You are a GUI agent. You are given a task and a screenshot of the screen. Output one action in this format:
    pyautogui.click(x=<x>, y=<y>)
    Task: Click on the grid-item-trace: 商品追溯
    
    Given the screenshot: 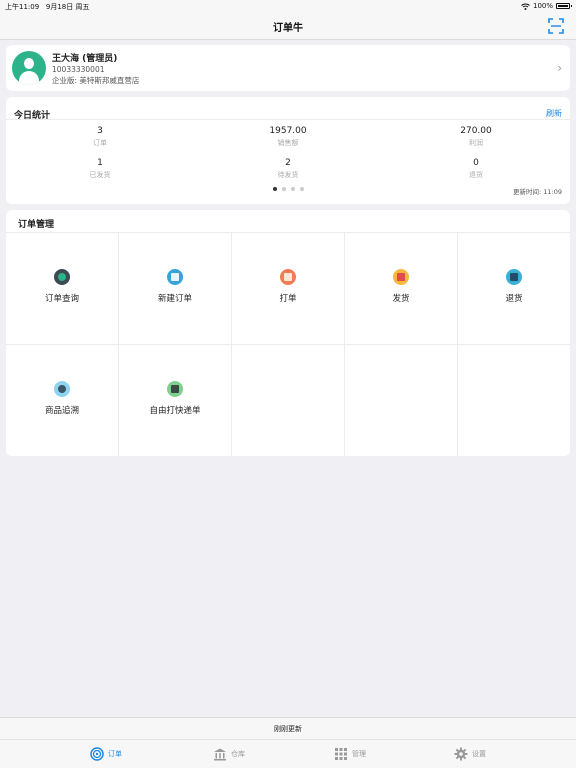 What is the action you would take?
    pyautogui.click(x=62, y=401)
    